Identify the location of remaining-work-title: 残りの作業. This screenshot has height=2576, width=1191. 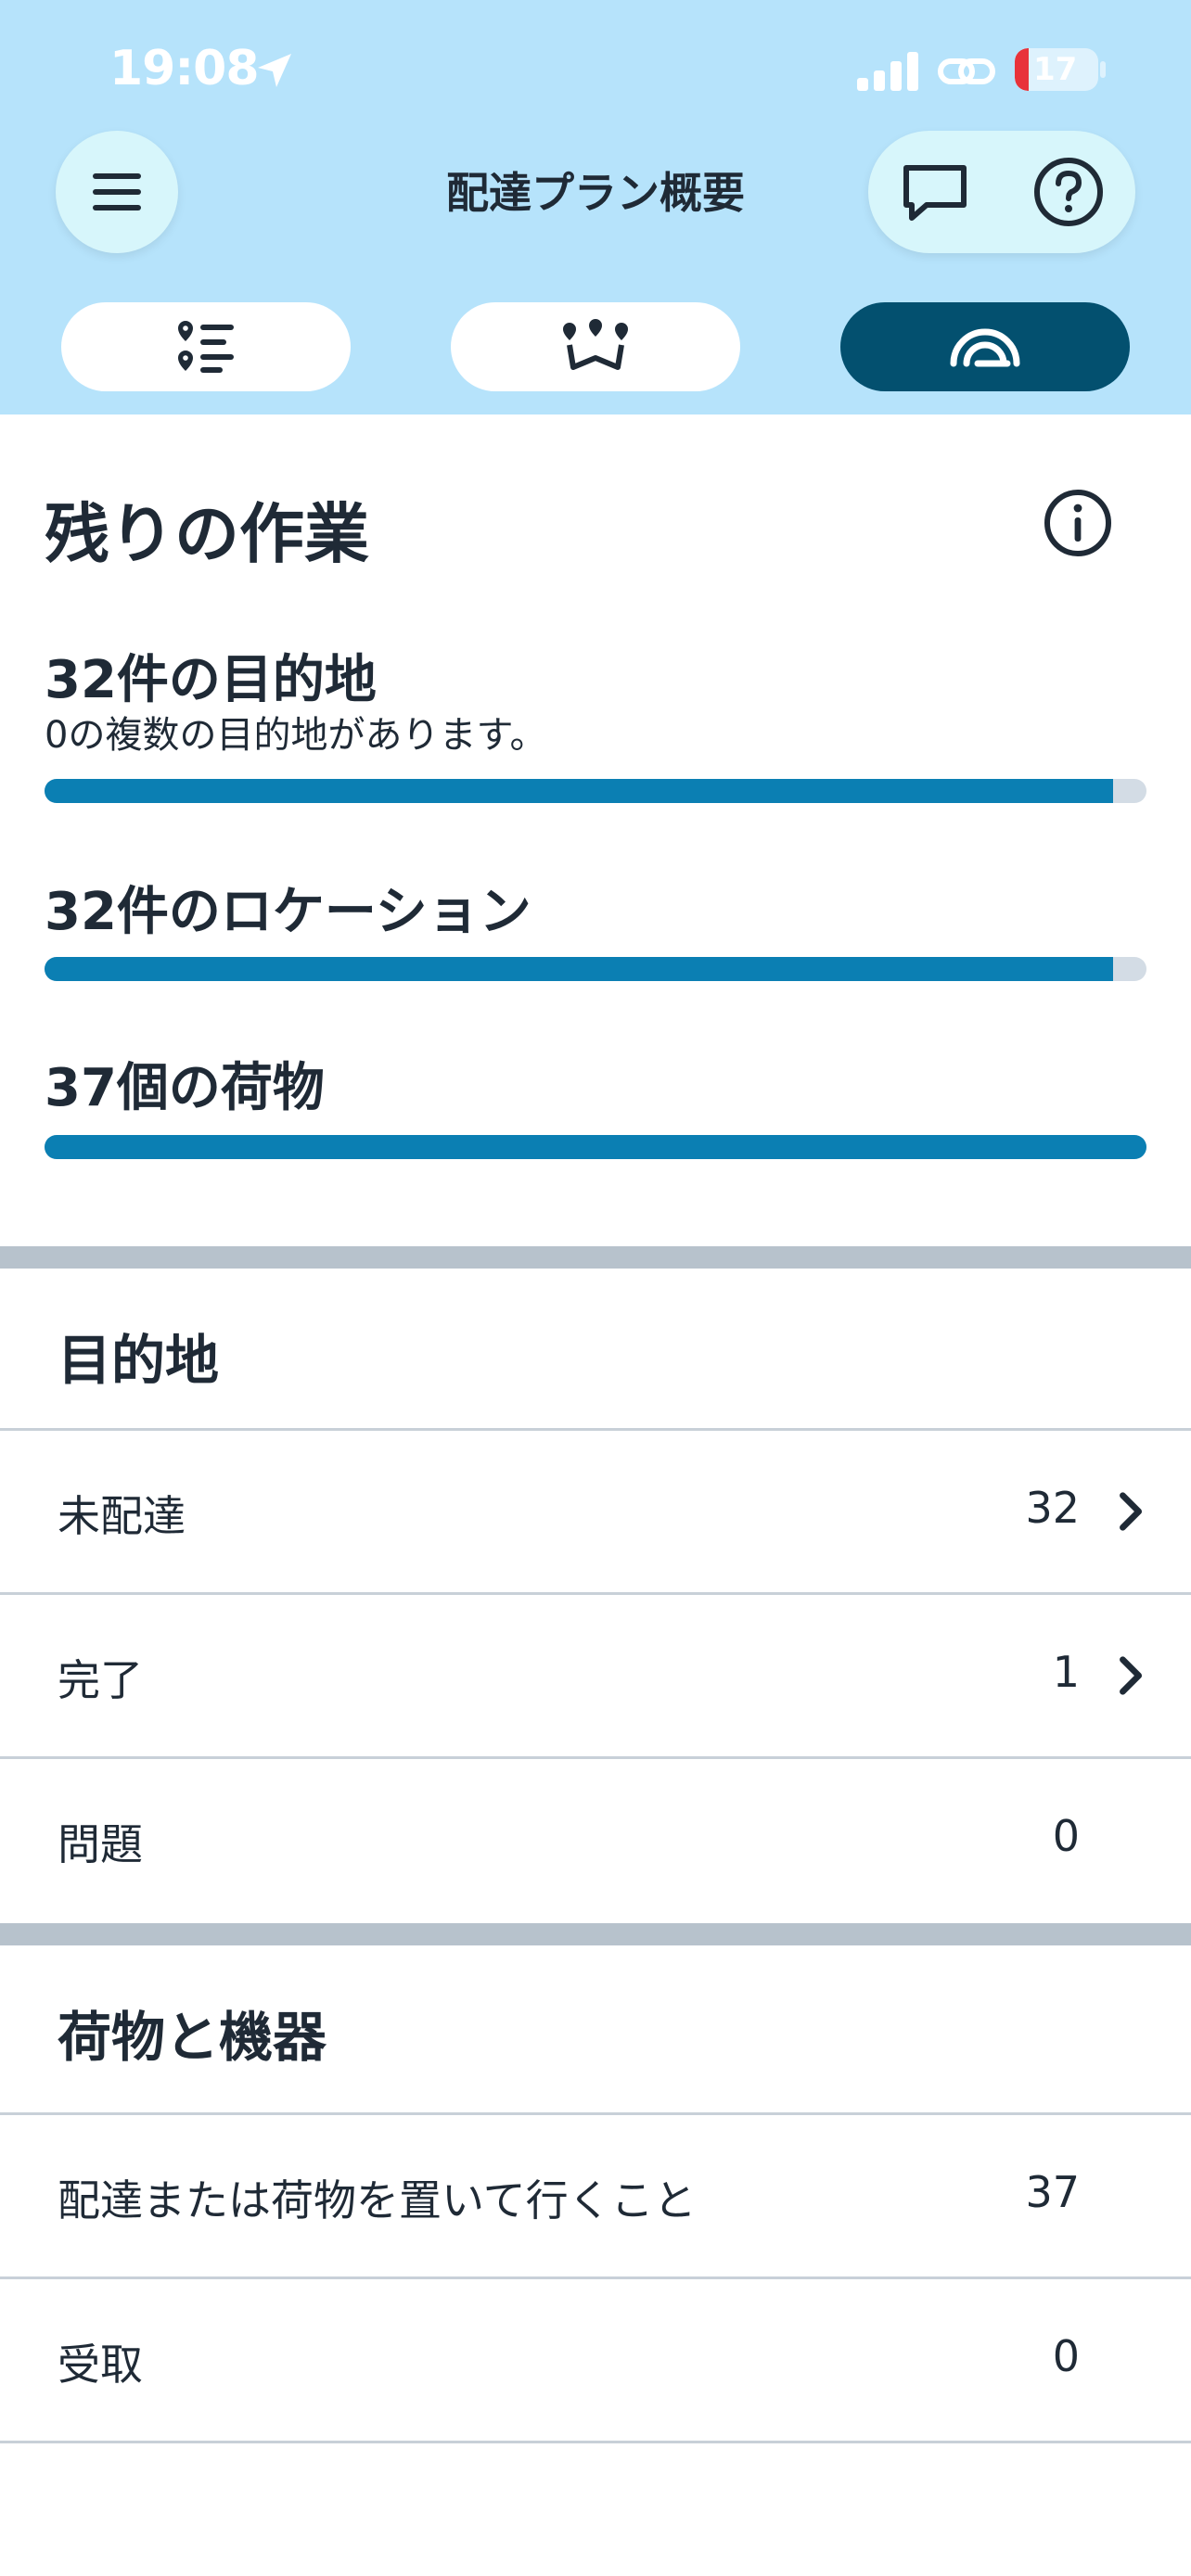
(207, 534).